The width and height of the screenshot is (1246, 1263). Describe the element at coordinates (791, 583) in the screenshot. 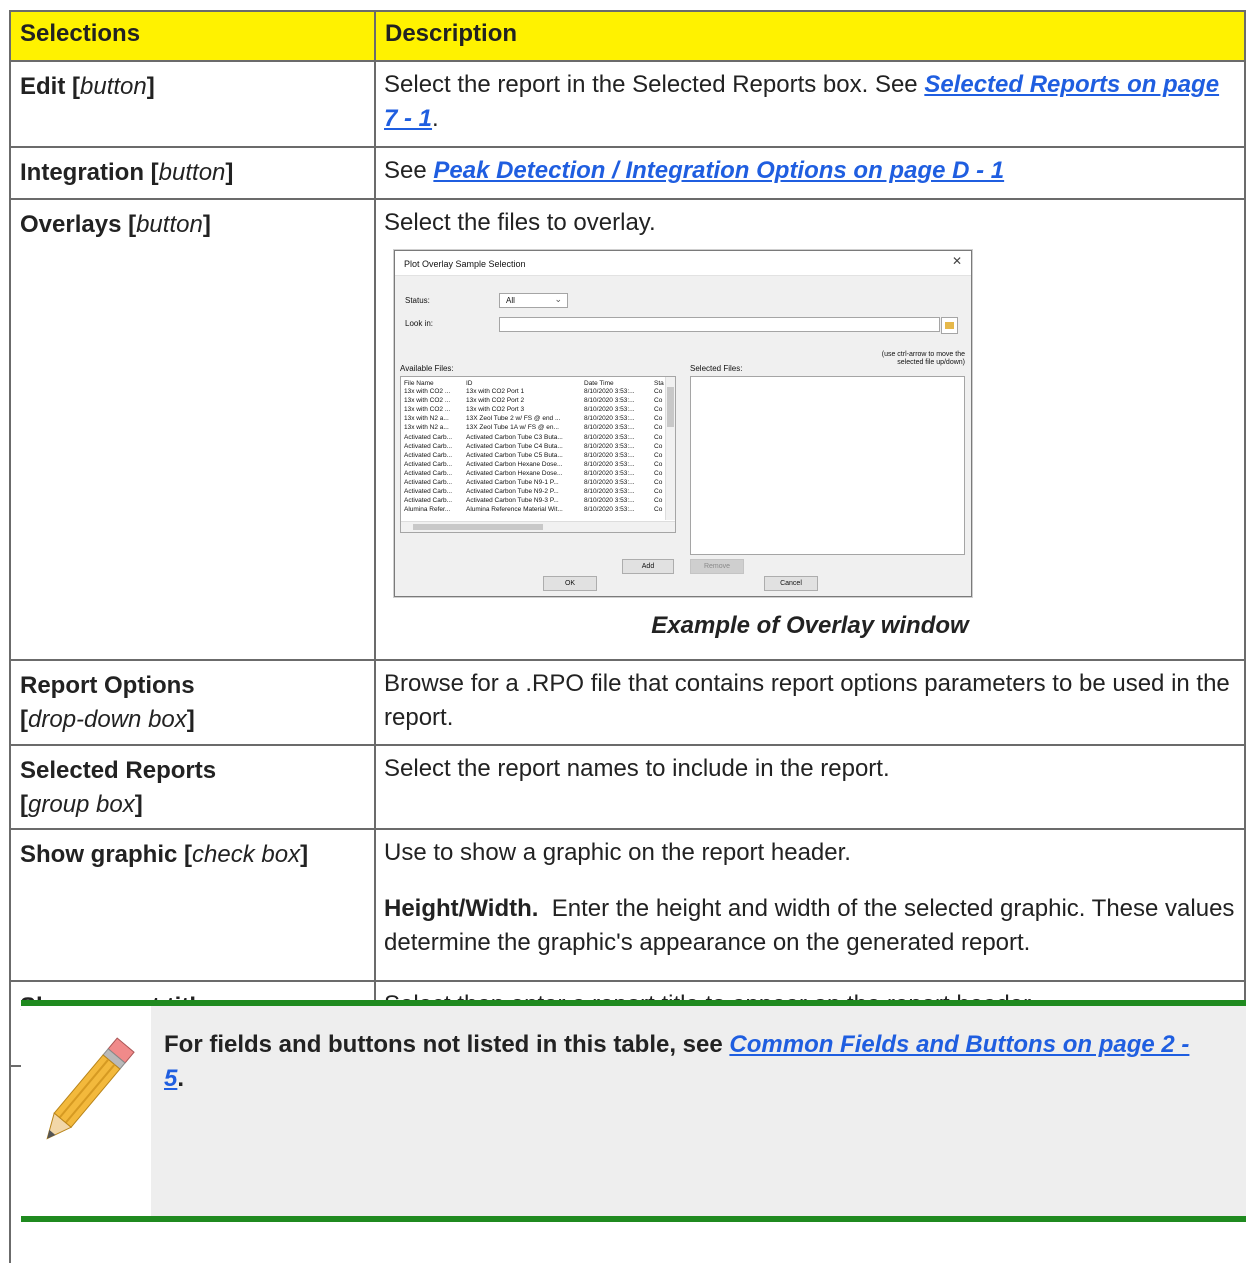

I see `cancel-button: Cancel` at that location.